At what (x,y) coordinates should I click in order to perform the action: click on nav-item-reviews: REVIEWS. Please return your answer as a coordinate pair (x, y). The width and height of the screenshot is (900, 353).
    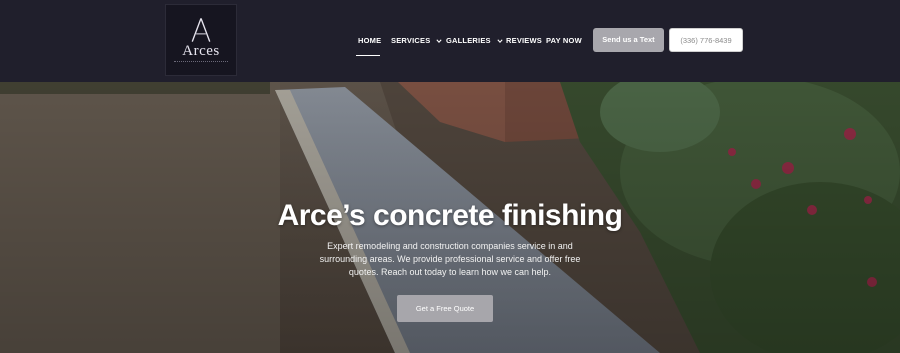
    Looking at the image, I should click on (524, 40).